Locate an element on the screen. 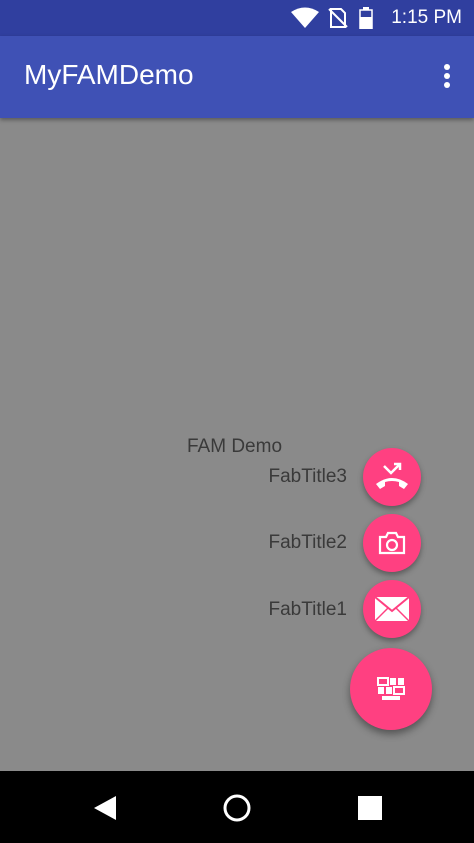  app-title: MyFAMDemo is located at coordinates (109, 74).